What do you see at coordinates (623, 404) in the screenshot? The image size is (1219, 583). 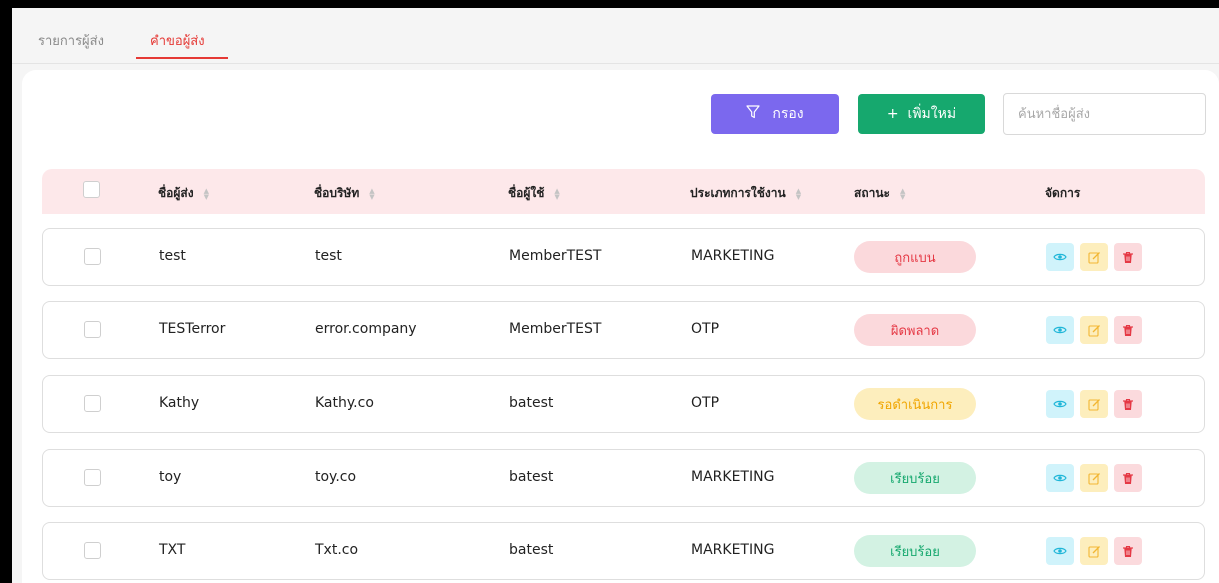 I see `table-row: Kathy Kathy.co batest OTP รอดำเนินการ` at bounding box center [623, 404].